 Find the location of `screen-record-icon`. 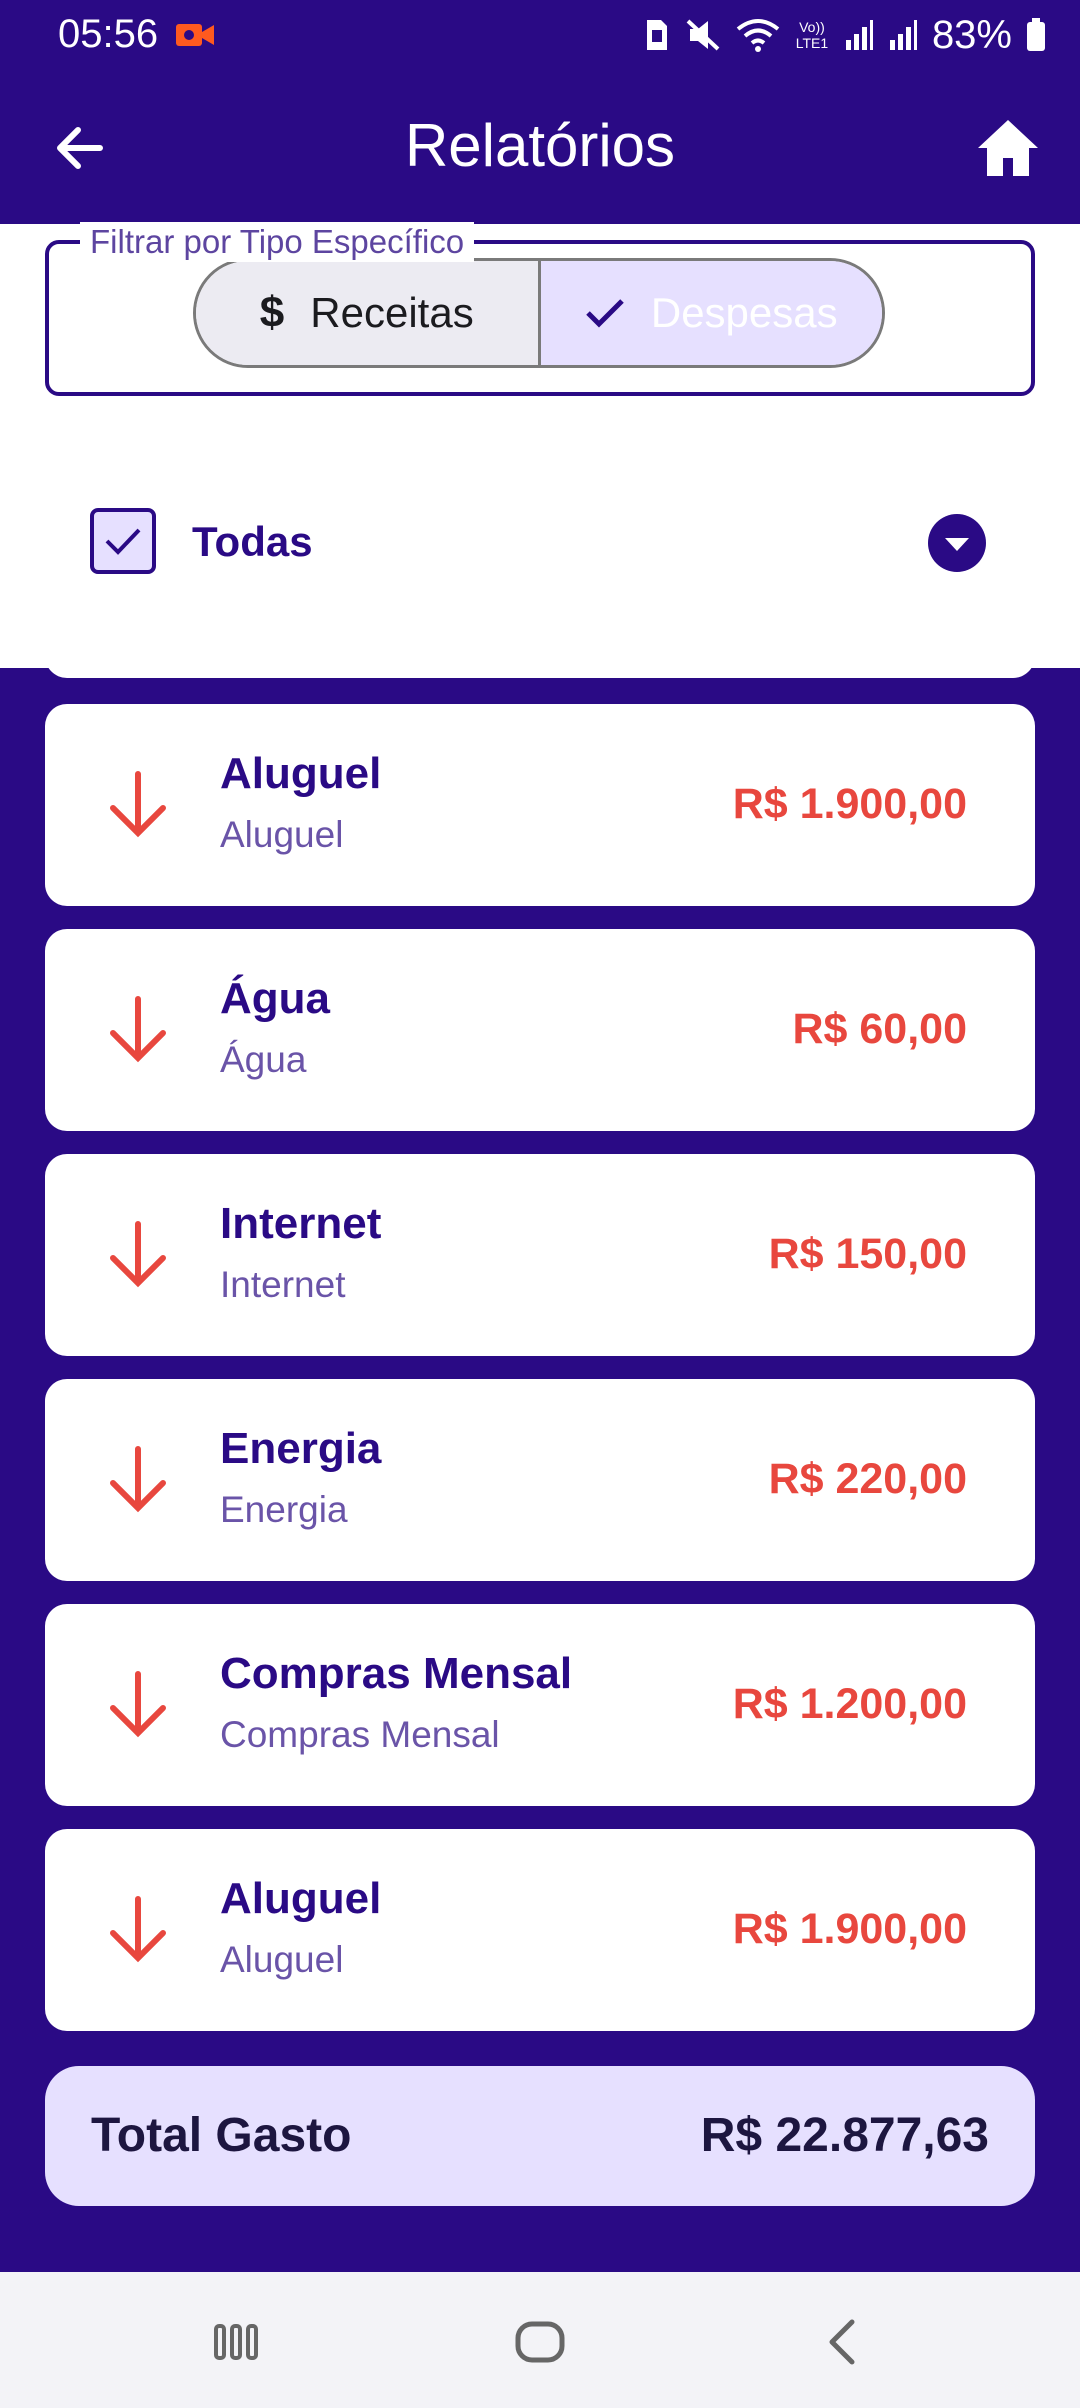

screen-record-icon is located at coordinates (195, 35).